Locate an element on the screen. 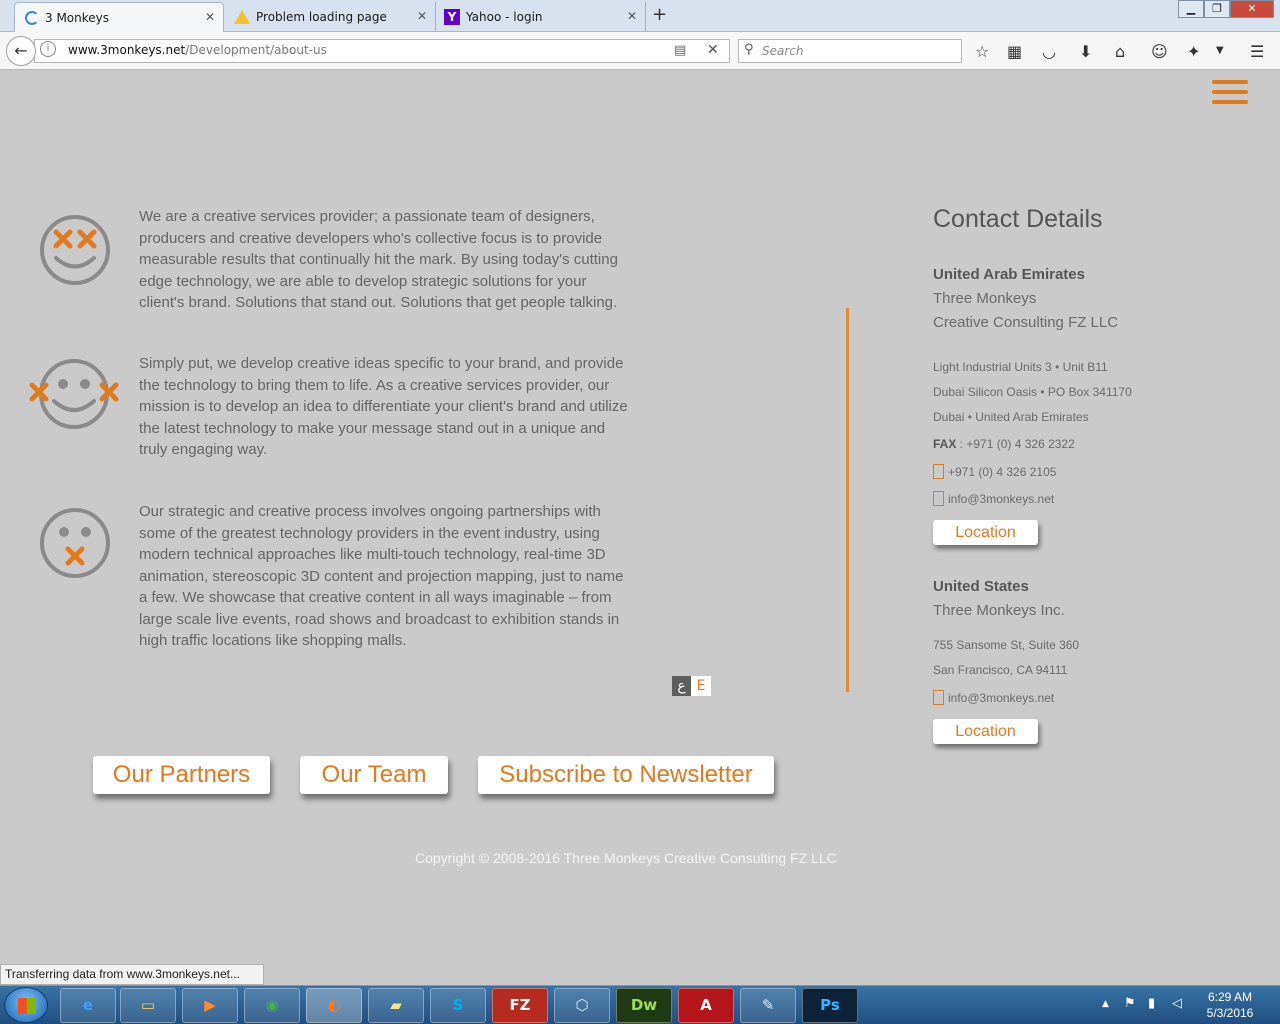 This screenshot has width=1280, height=1024. tab-3monkeys: 3 Monkeys ✕ is located at coordinates (119, 17).